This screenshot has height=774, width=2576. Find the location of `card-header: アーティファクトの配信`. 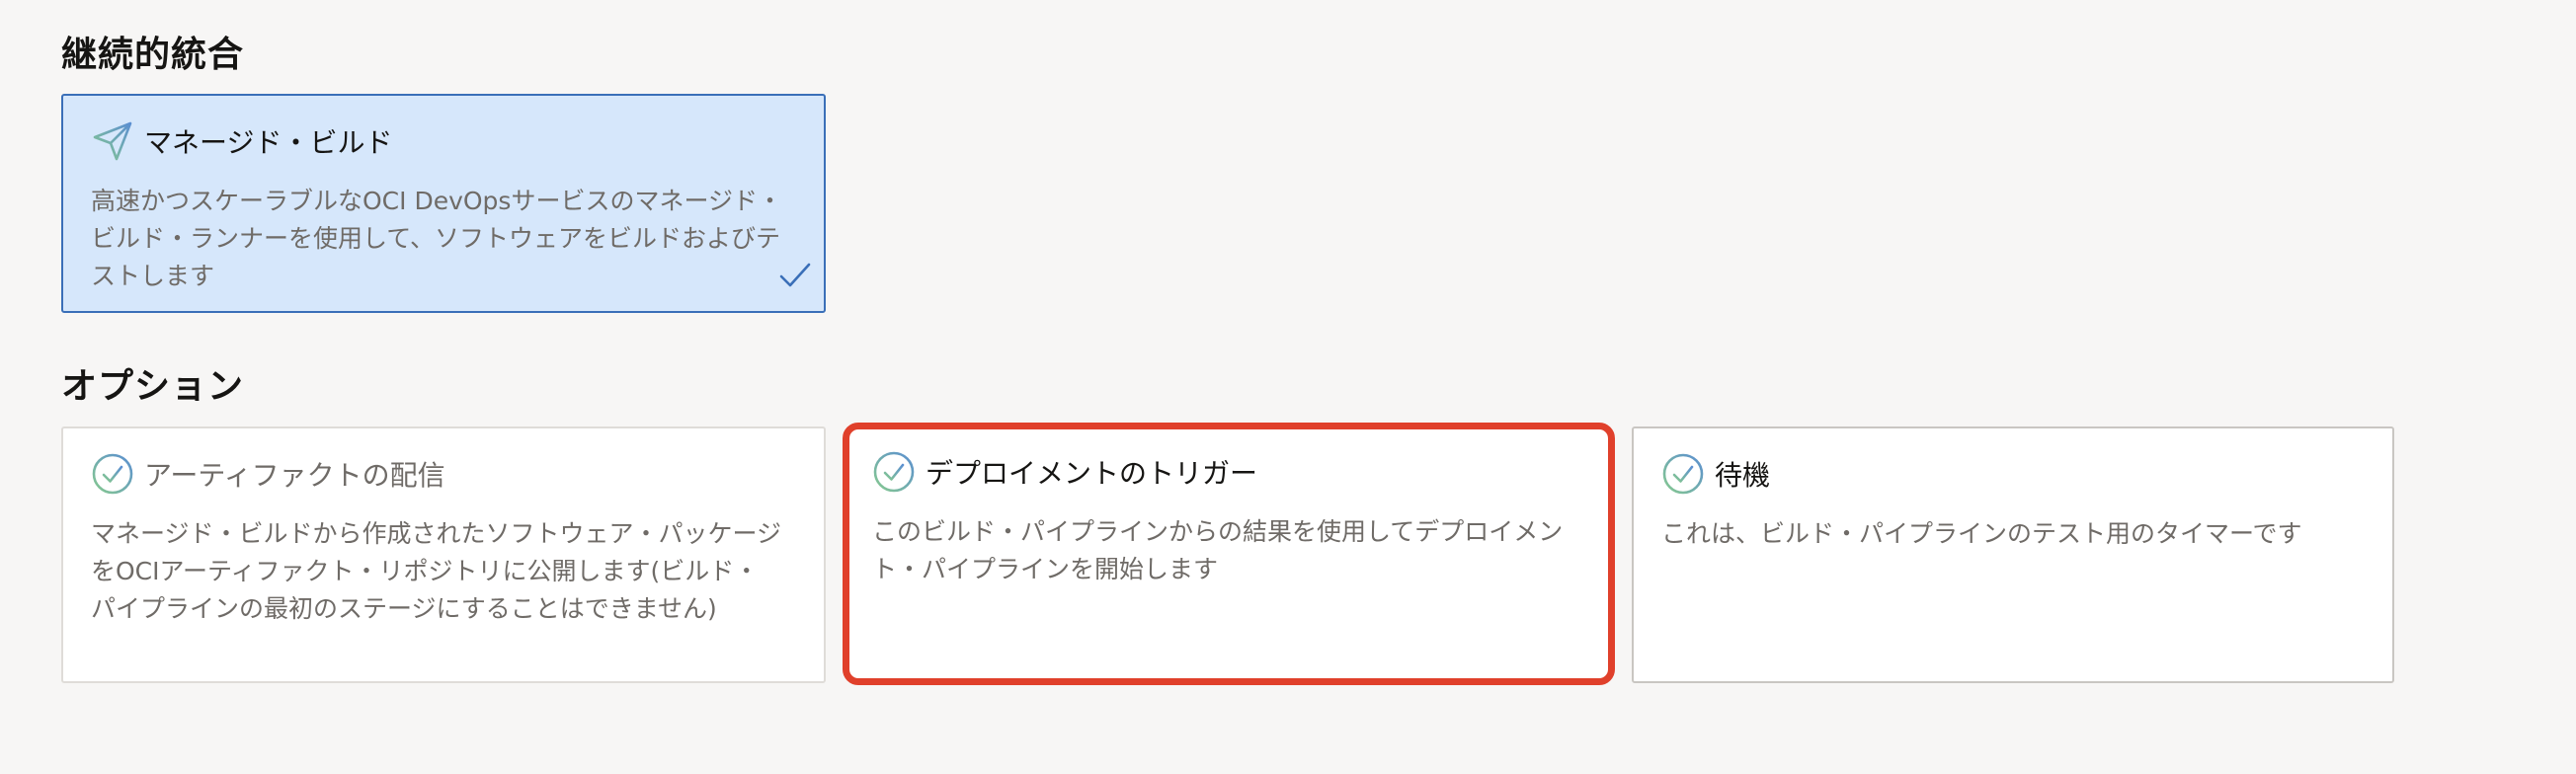

card-header: アーティファクトの配信 is located at coordinates (268, 474).